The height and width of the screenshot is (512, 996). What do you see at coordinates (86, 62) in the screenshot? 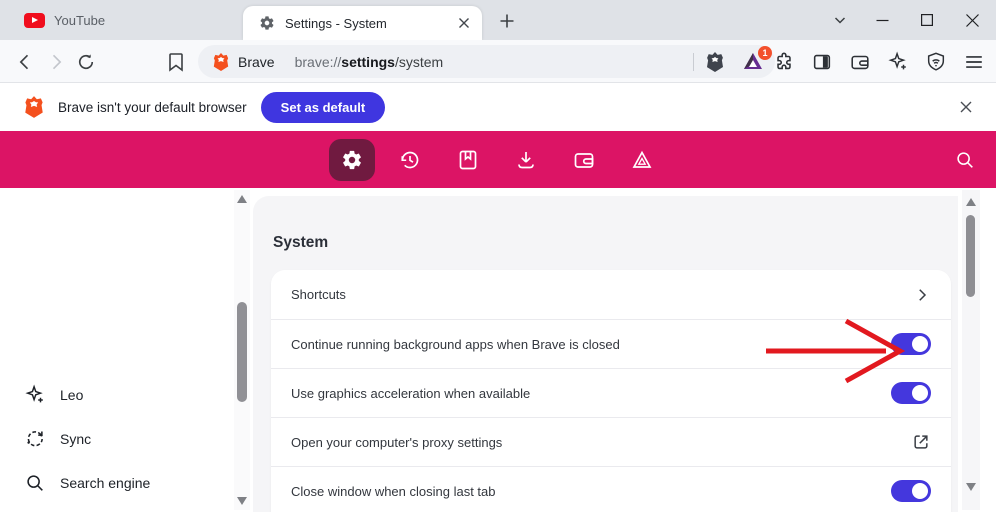
I see `reload-button` at bounding box center [86, 62].